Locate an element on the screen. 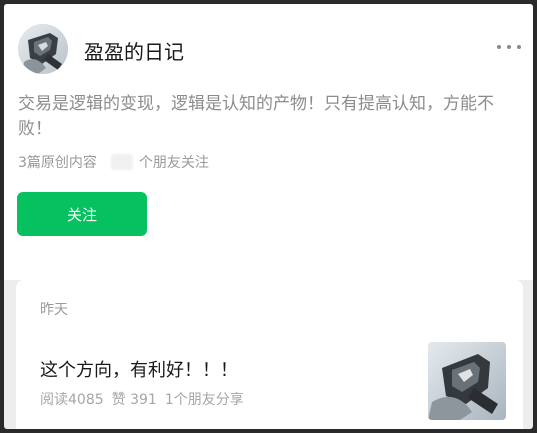 The image size is (537, 433). original-count: 3篇原创内容 is located at coordinates (57, 163).